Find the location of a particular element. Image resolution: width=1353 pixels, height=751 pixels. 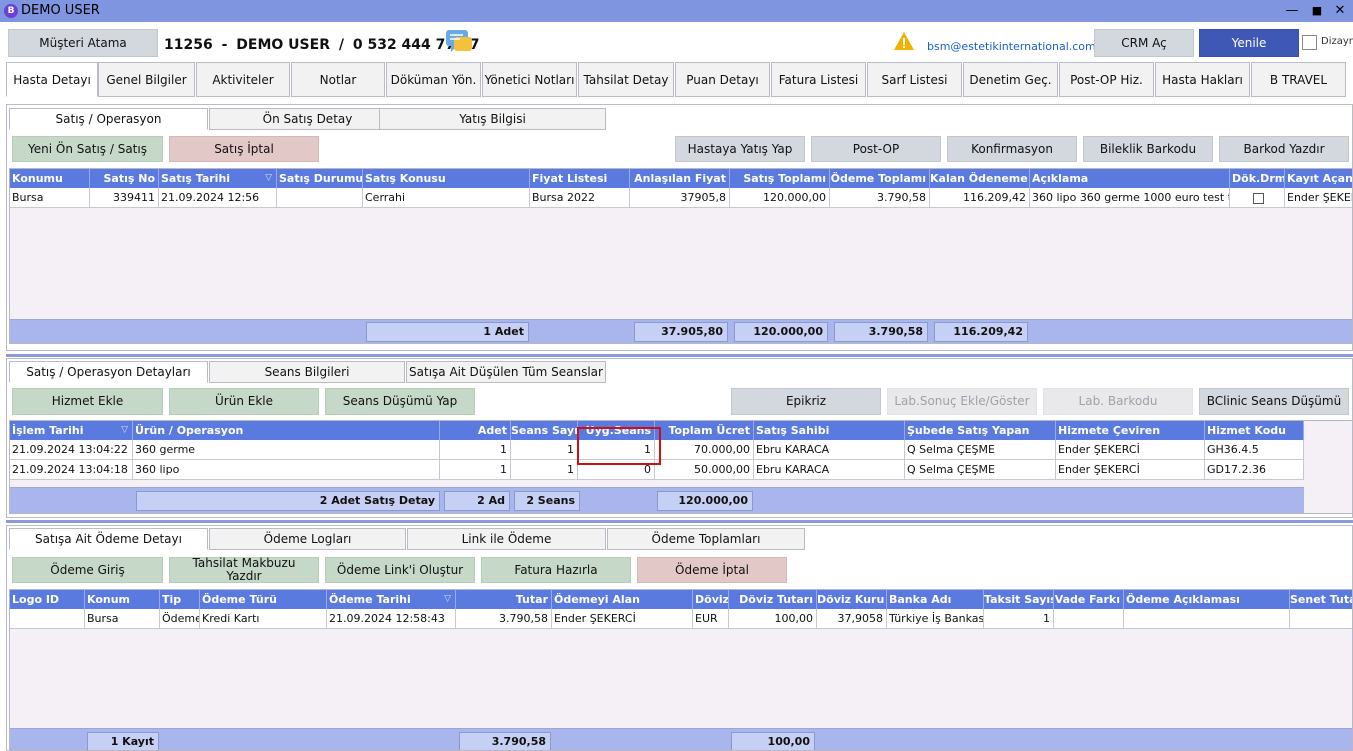

tab-main-0: Hasta Detayı is located at coordinates (52, 79).